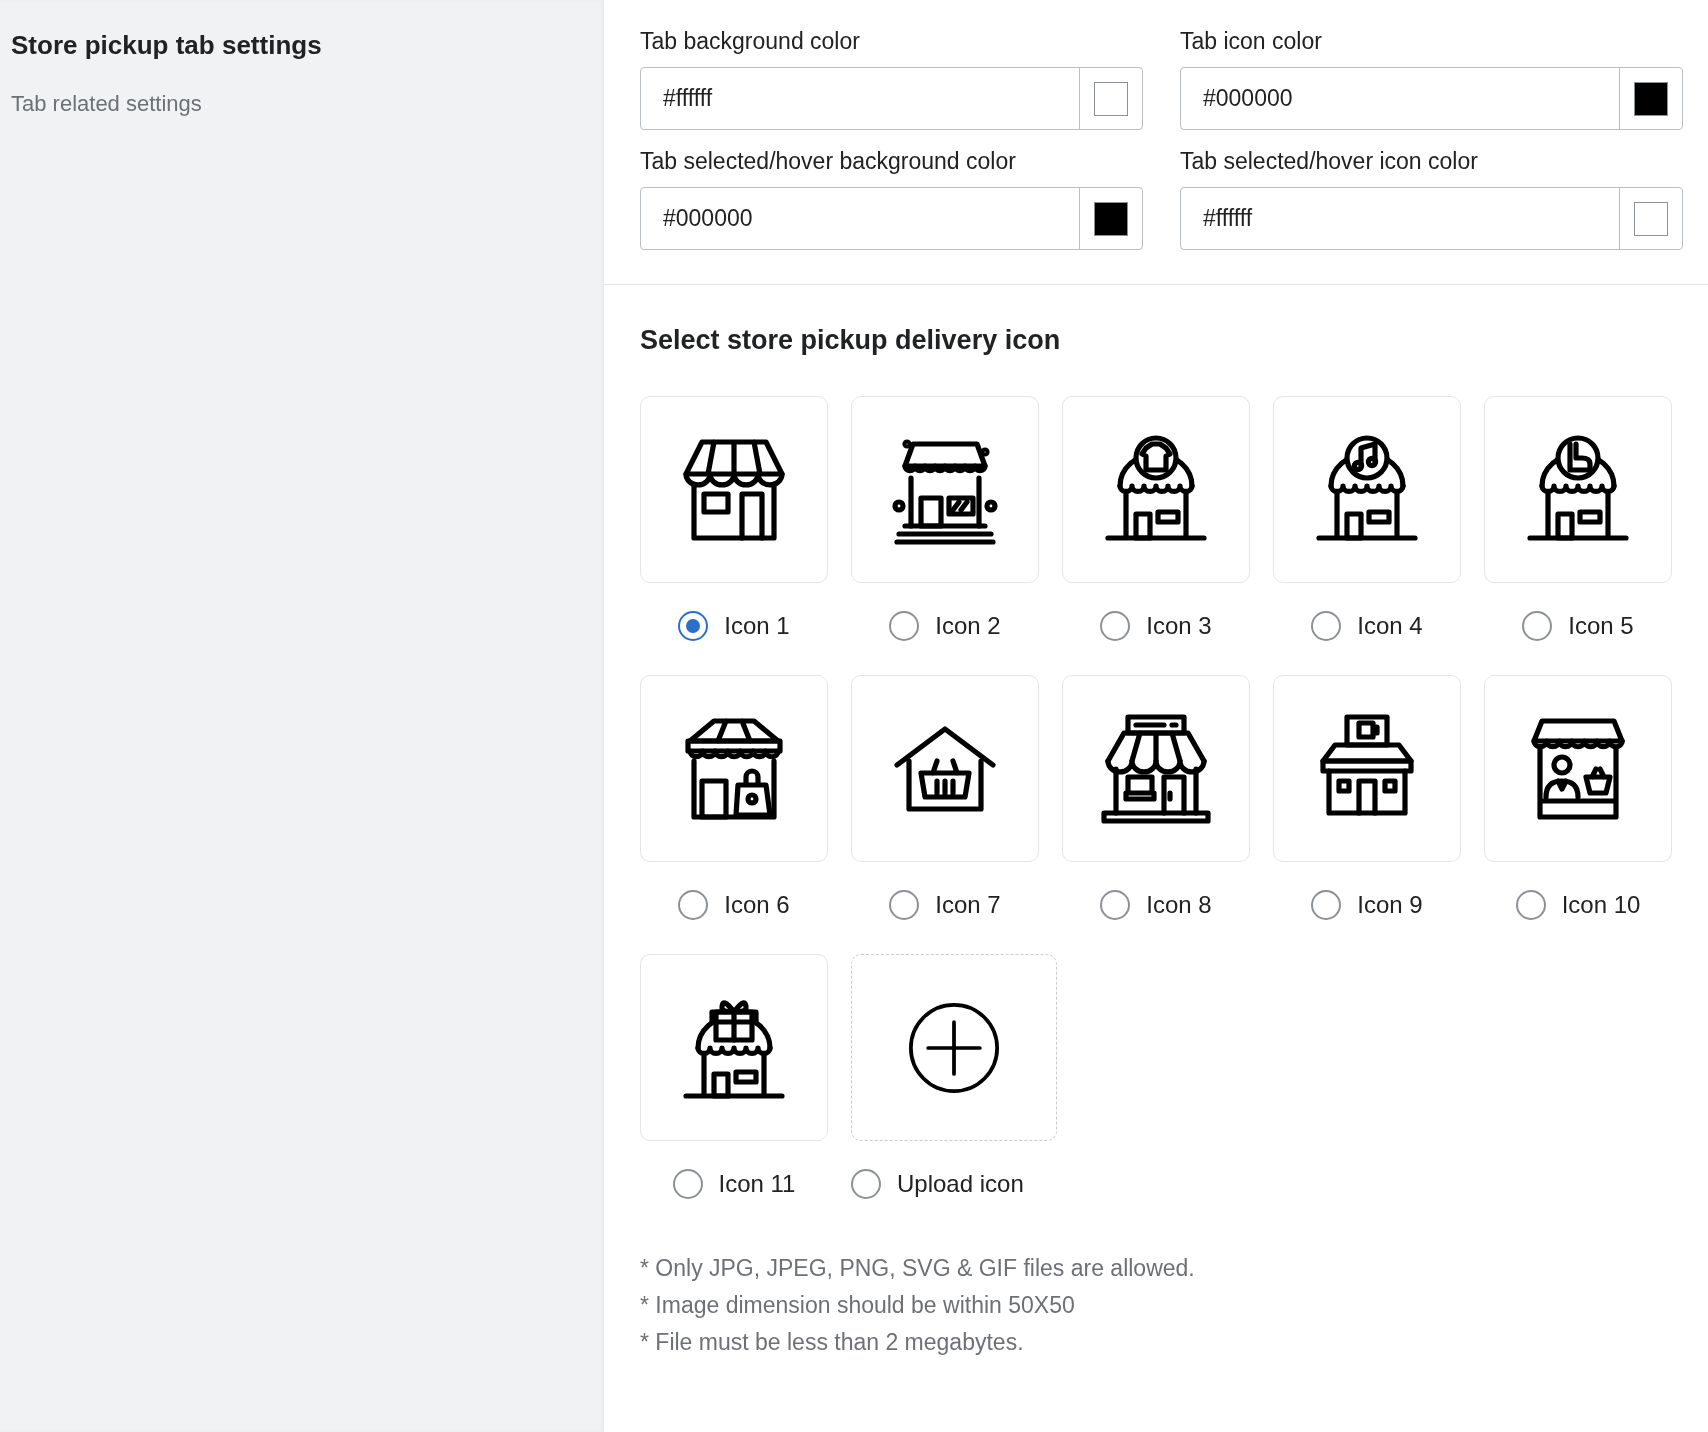 Image resolution: width=1708 pixels, height=1432 pixels. Describe the element at coordinates (1251, 41) in the screenshot. I see `field-label: Tab icon color` at that location.